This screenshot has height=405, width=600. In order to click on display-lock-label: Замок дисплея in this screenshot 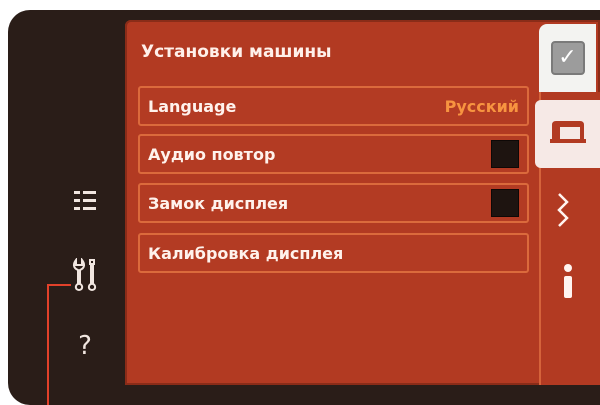, I will do `click(218, 203)`.